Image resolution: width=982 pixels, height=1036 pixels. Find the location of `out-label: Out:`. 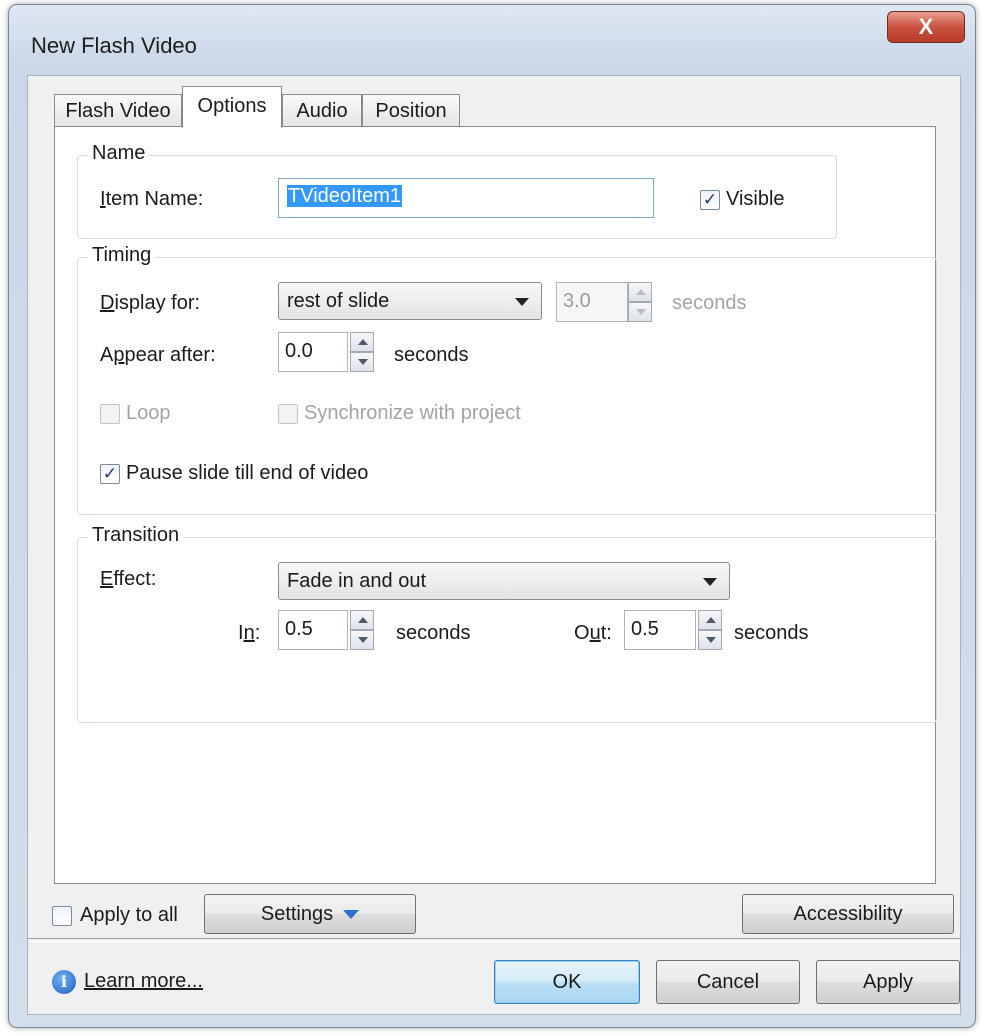

out-label: Out: is located at coordinates (593, 633).